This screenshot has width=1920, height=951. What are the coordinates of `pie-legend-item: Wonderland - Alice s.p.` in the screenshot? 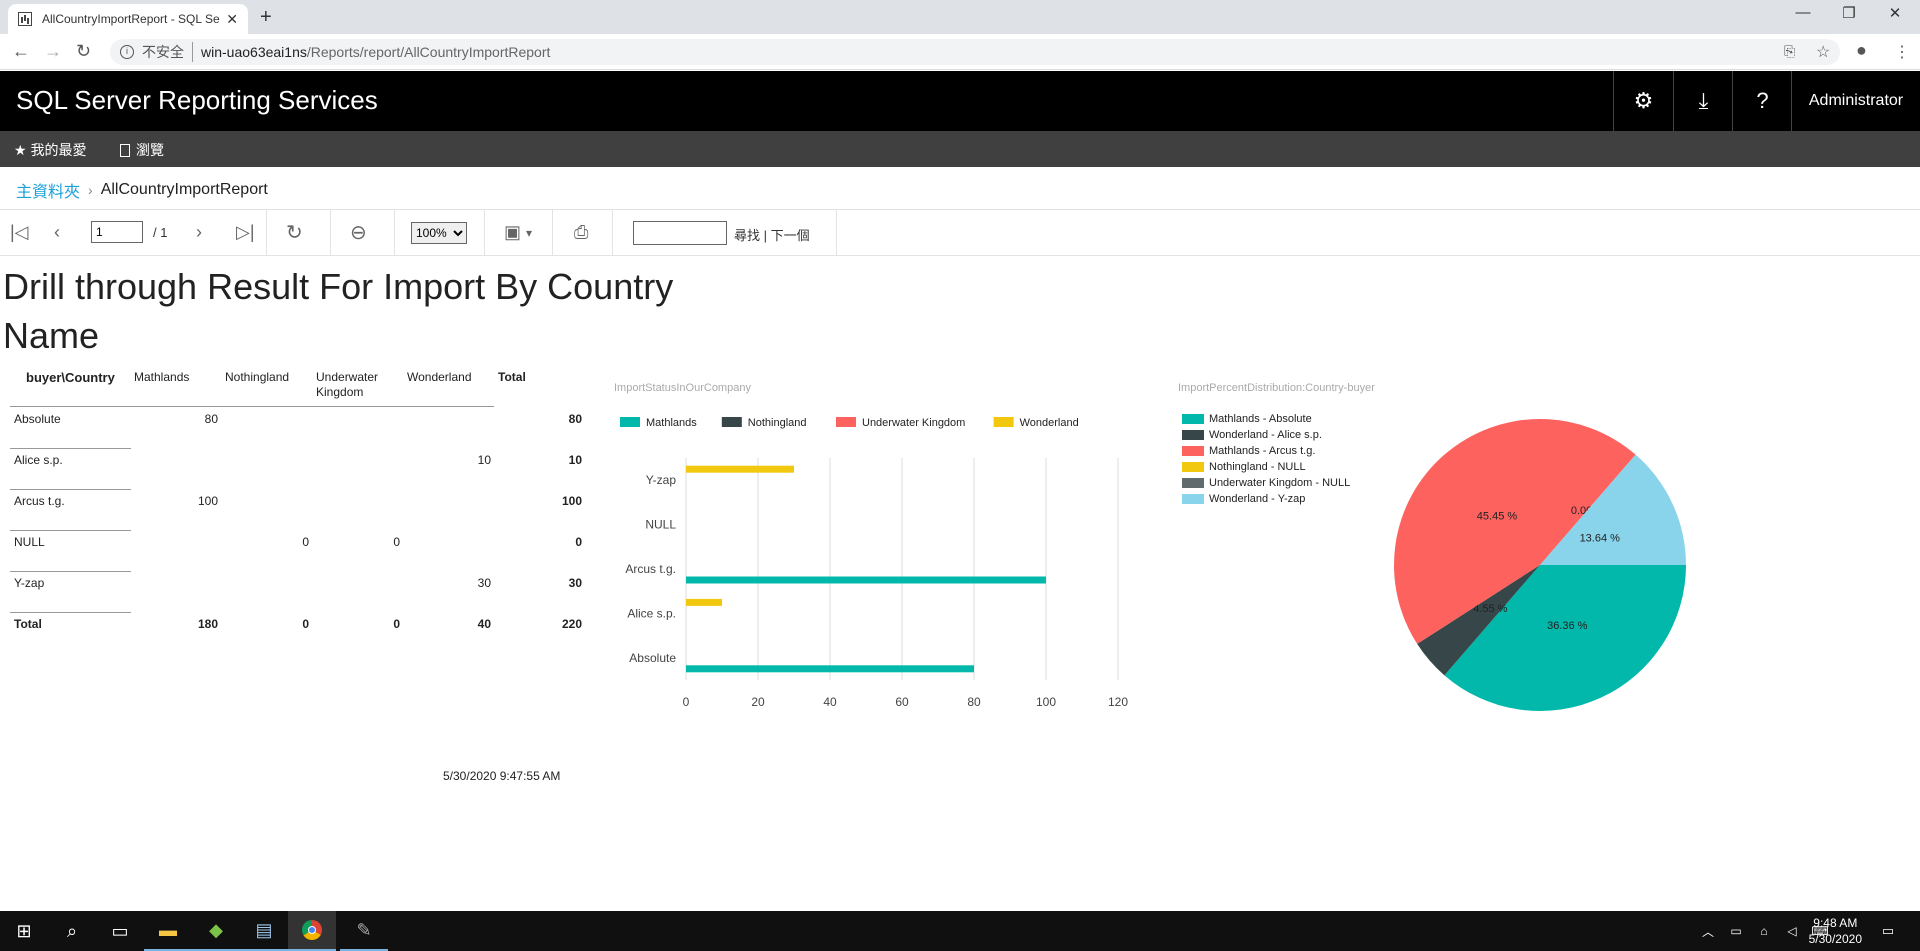 It's located at (1252, 435).